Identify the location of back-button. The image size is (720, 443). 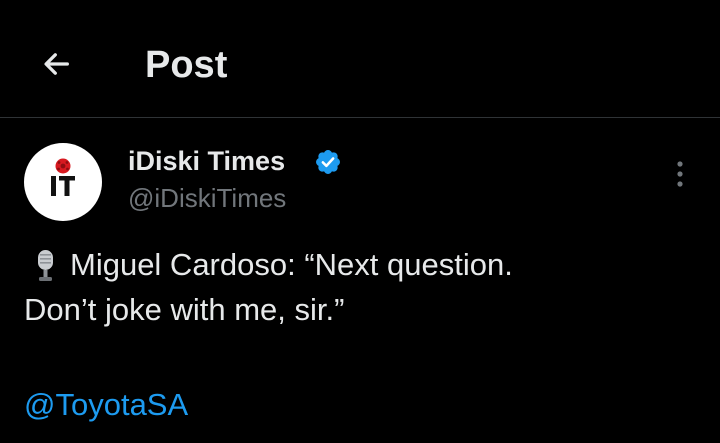
(56, 64).